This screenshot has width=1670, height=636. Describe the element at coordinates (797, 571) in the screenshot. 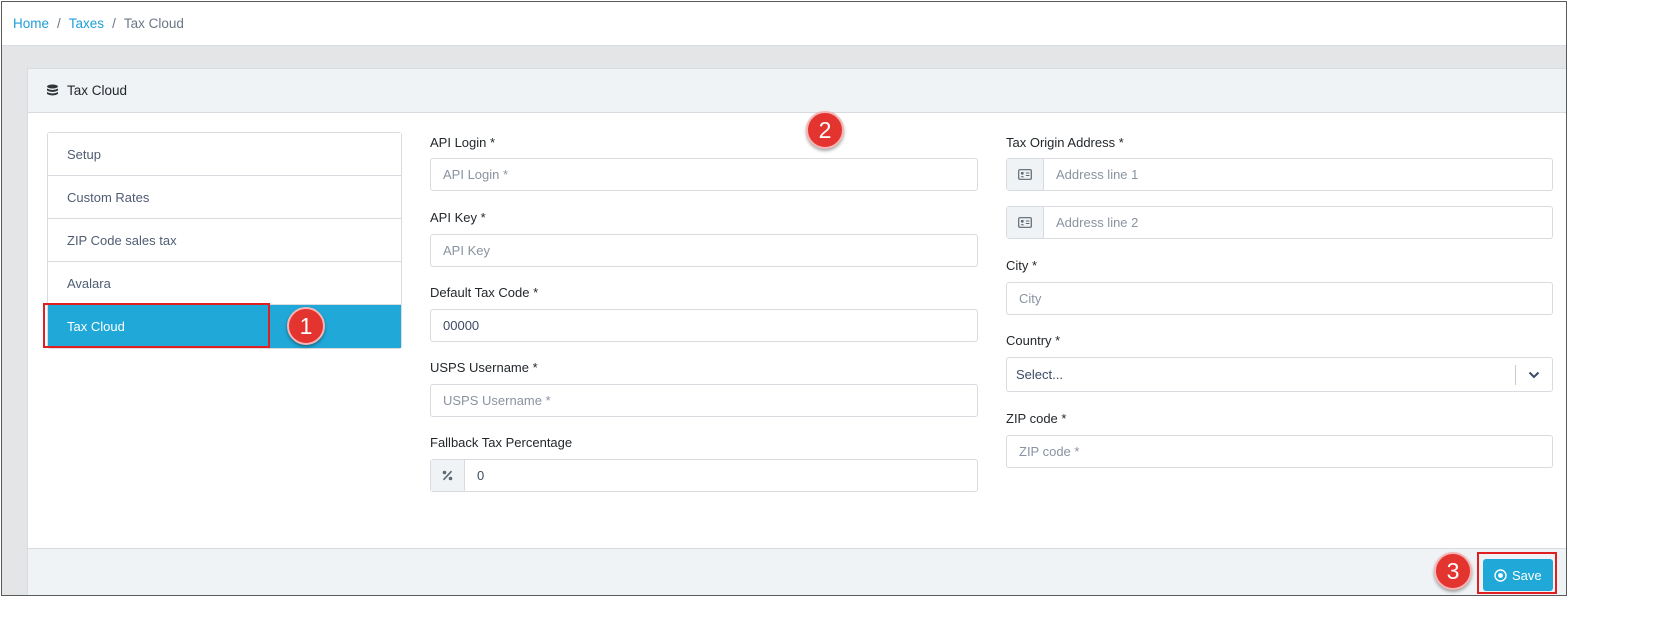

I see `card-footer` at that location.